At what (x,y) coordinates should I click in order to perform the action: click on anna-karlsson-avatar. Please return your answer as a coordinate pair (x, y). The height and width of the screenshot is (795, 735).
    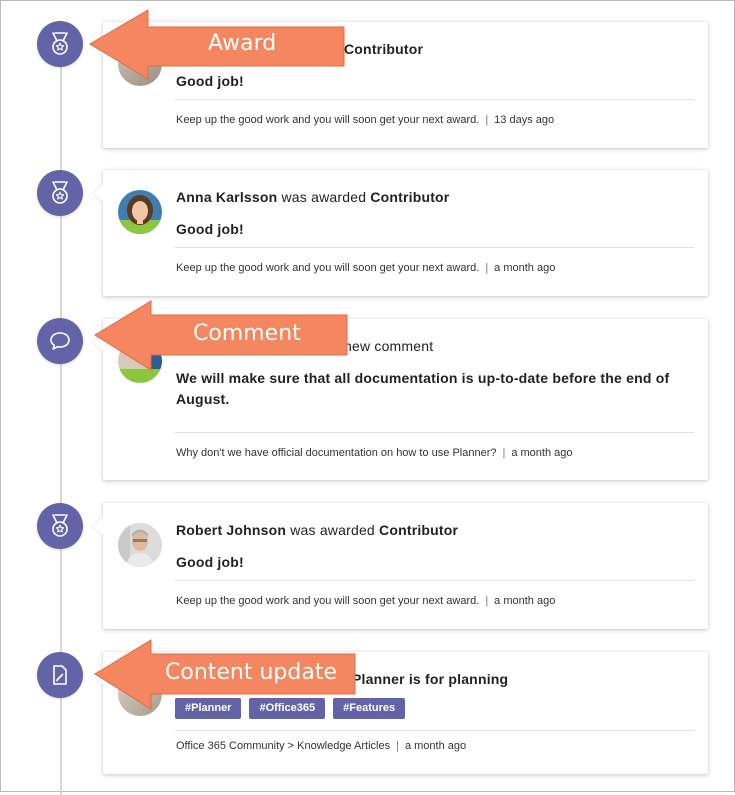
    Looking at the image, I should click on (140, 212).